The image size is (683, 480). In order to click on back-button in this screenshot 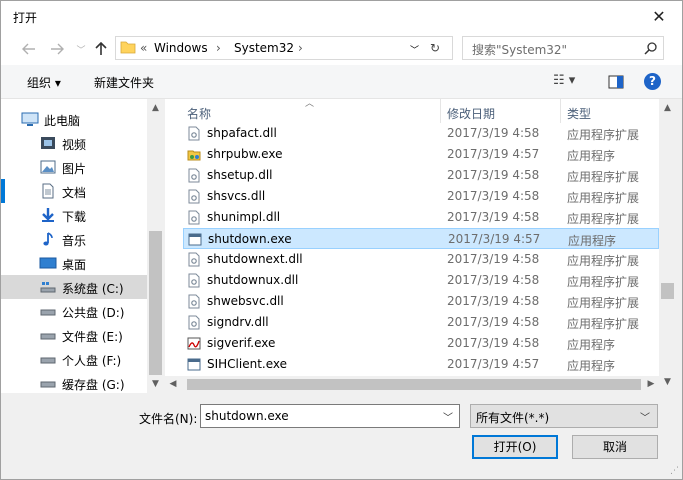, I will do `click(29, 49)`.